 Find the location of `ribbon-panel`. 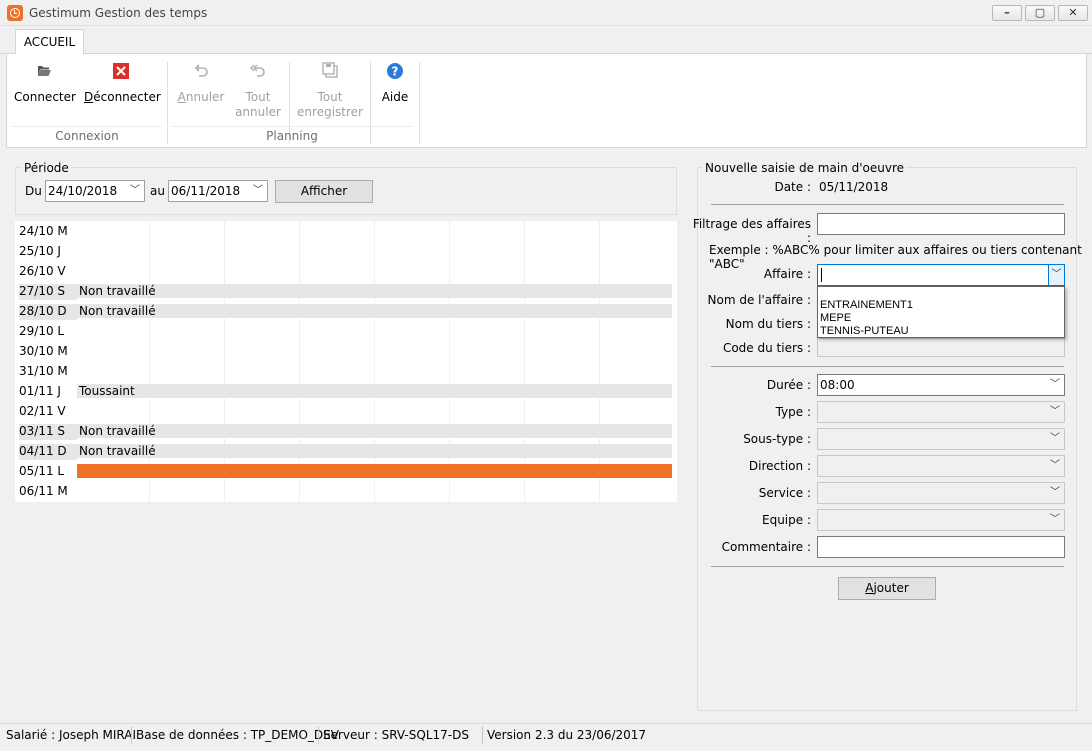

ribbon-panel is located at coordinates (546, 101).